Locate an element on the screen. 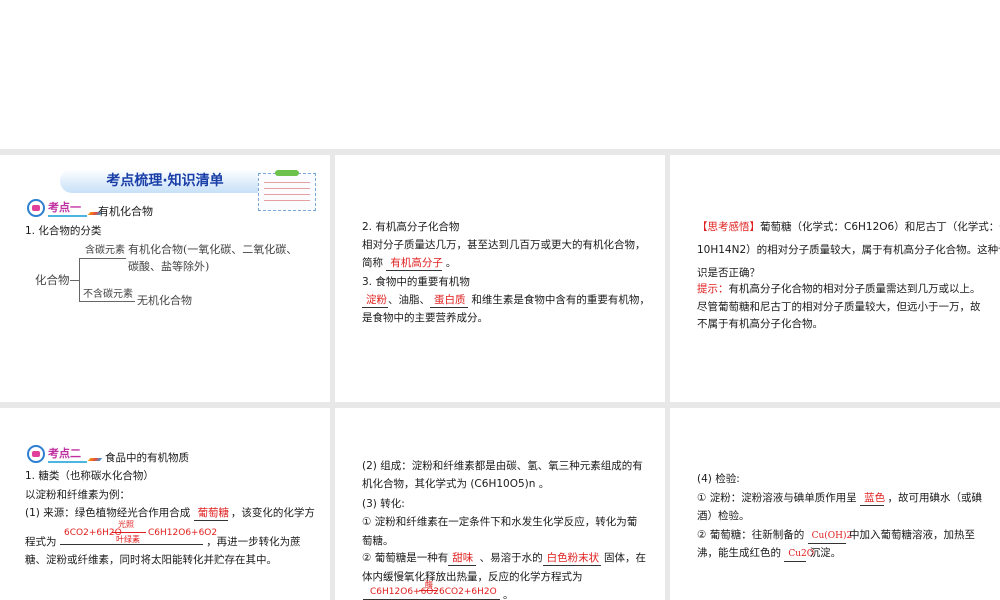 The width and height of the screenshot is (1000, 600). text: 、易溶于水的 is located at coordinates (511, 558).